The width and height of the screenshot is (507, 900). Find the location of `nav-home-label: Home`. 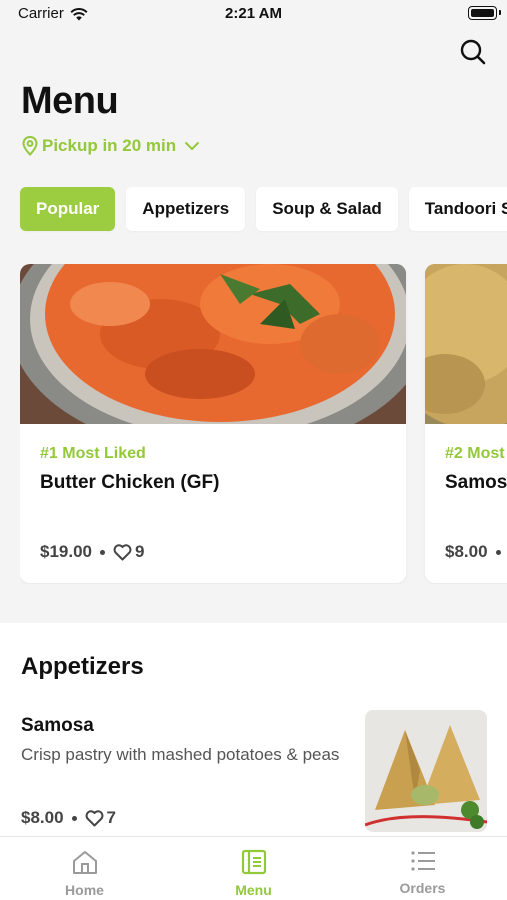

nav-home-label: Home is located at coordinates (84, 890).